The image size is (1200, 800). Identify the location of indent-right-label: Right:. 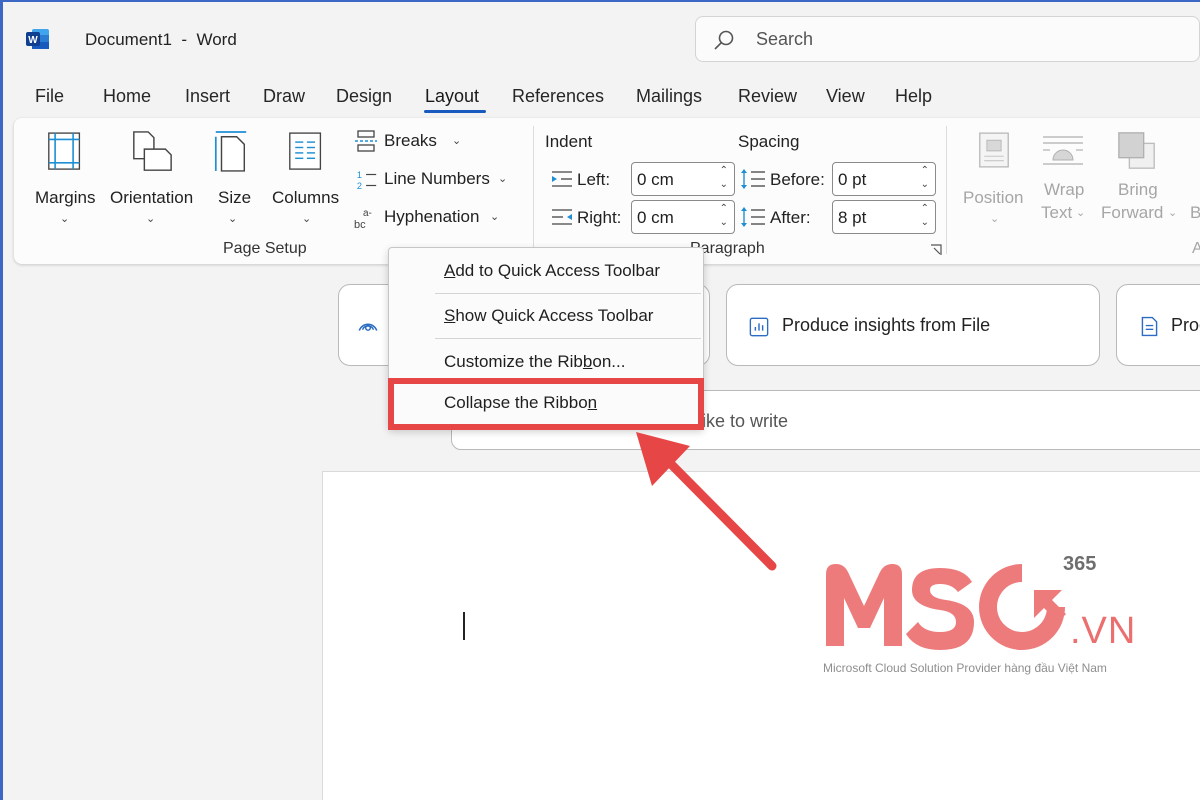
(599, 217).